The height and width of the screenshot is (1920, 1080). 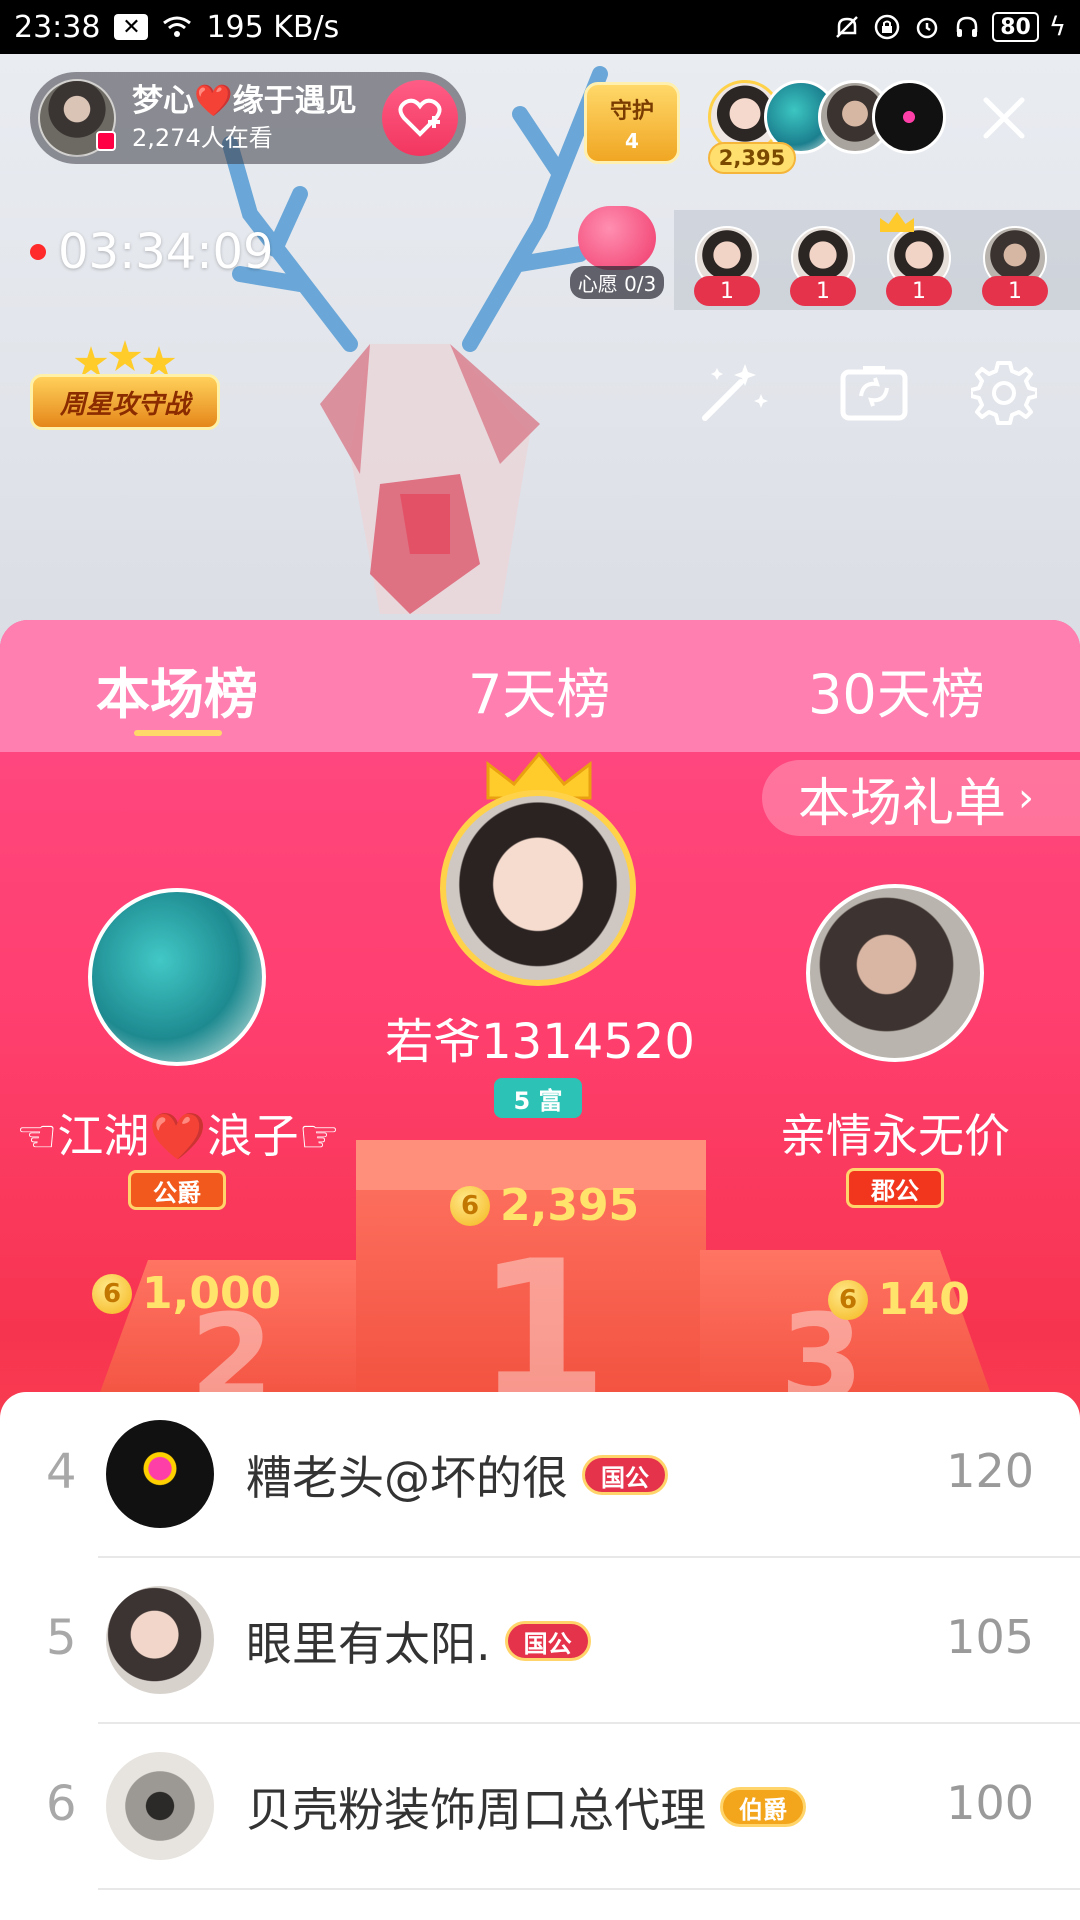 I want to click on lock-icon, so click(x=887, y=27).